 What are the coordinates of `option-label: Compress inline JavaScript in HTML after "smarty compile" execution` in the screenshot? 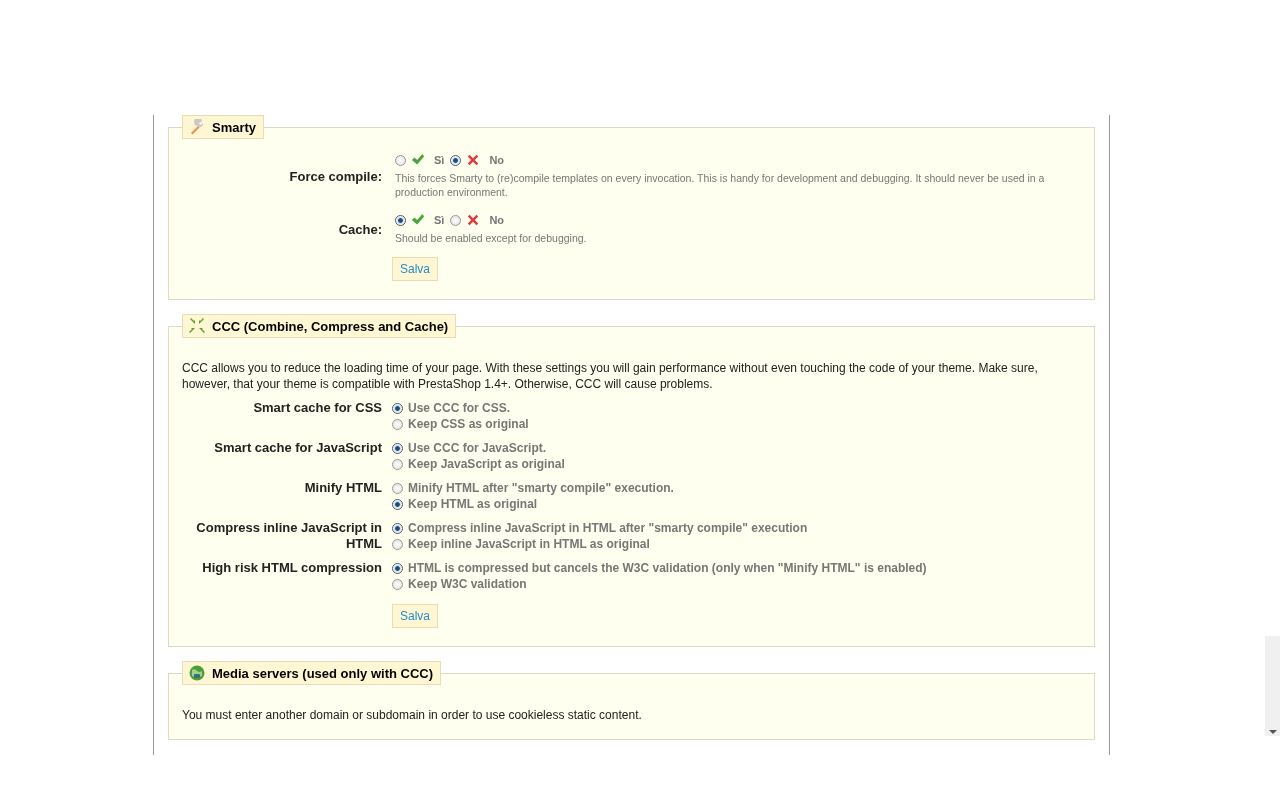 It's located at (608, 528).